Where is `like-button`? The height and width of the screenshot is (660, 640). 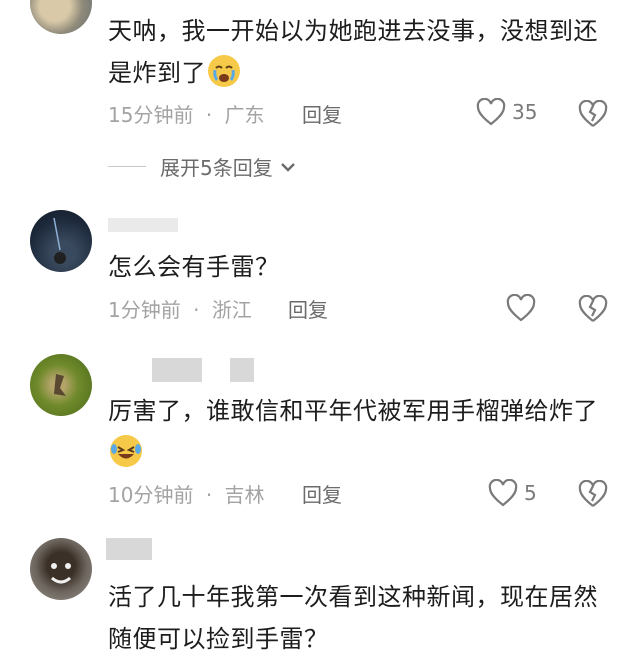 like-button is located at coordinates (521, 308).